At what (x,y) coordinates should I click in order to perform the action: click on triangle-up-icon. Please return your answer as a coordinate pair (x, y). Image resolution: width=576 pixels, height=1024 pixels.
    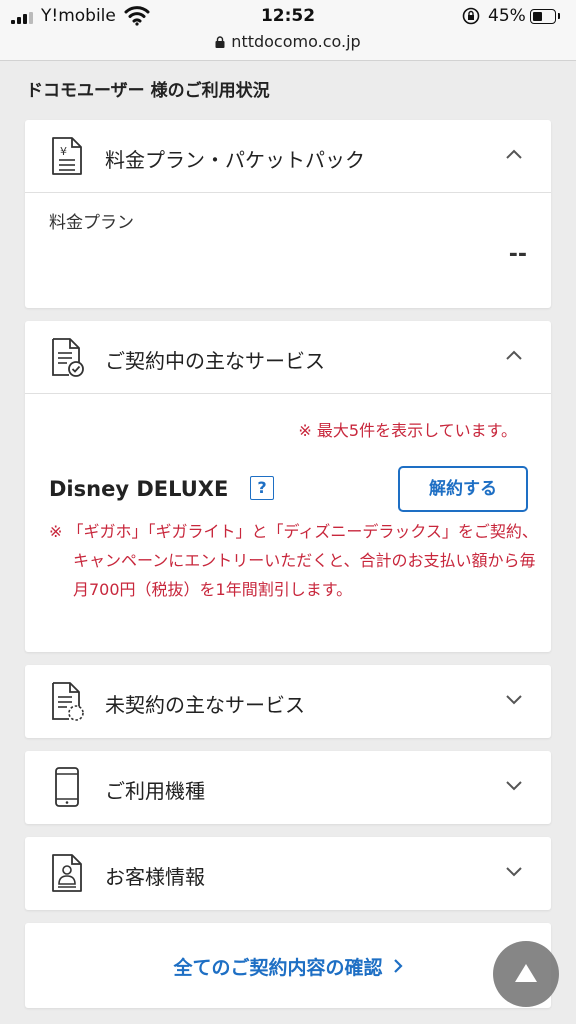
    Looking at the image, I should click on (526, 973).